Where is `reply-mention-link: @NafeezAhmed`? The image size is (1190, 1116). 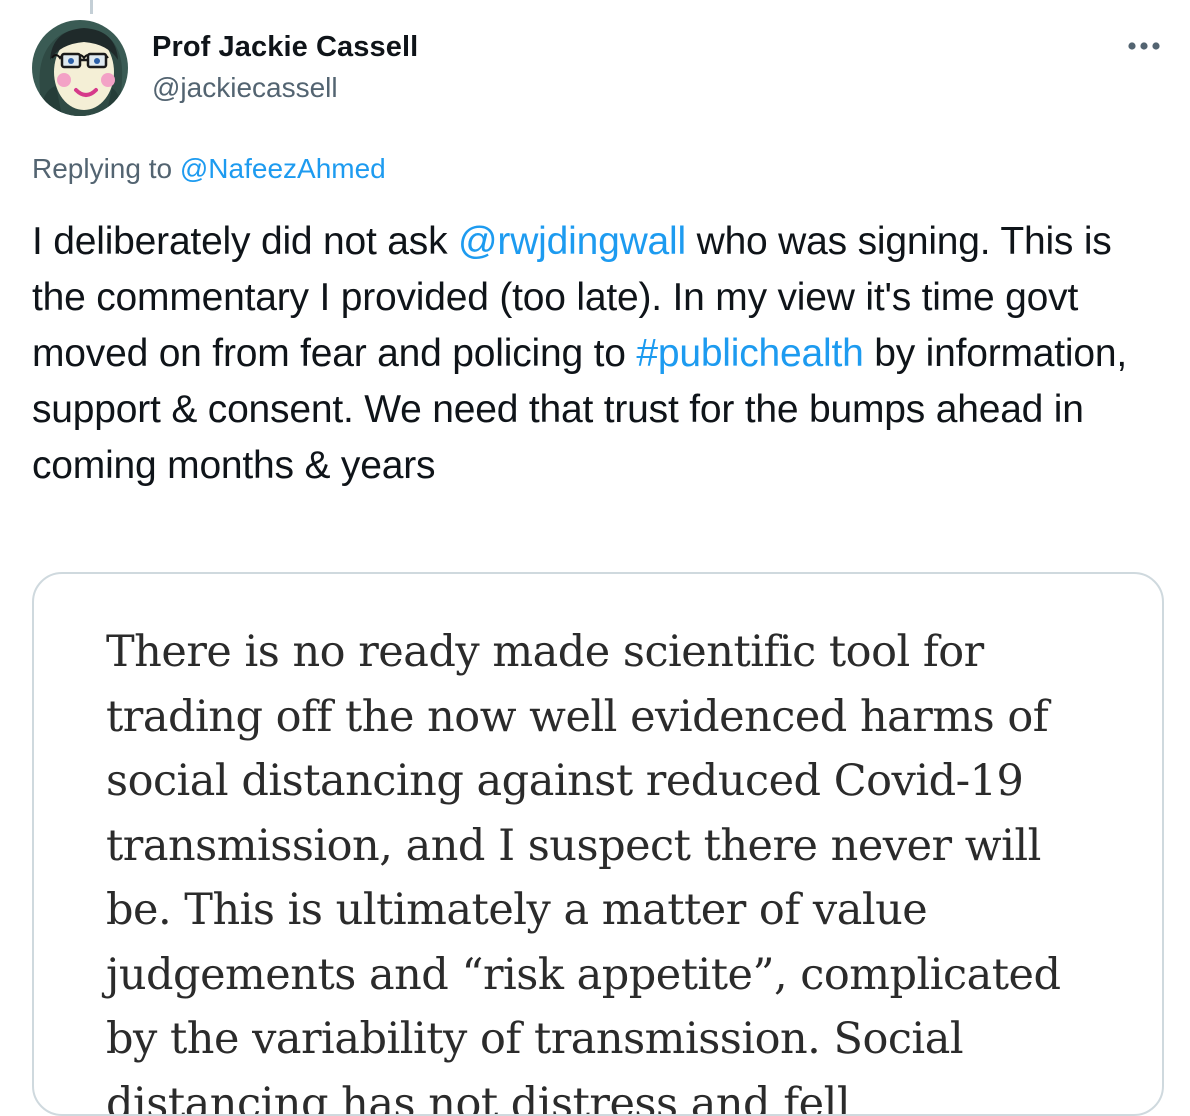
reply-mention-link: @NafeezAhmed is located at coordinates (283, 168).